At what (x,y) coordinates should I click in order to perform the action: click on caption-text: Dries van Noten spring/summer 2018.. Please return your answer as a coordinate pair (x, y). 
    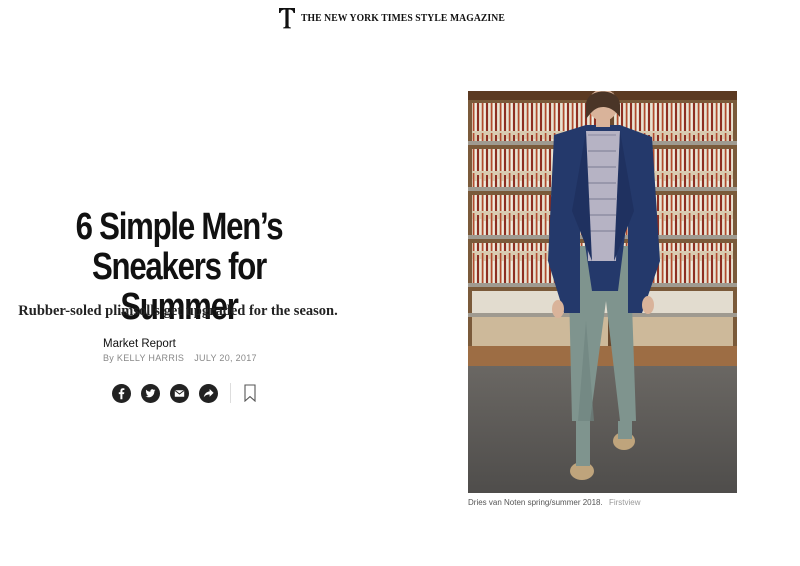
    Looking at the image, I should click on (535, 502).